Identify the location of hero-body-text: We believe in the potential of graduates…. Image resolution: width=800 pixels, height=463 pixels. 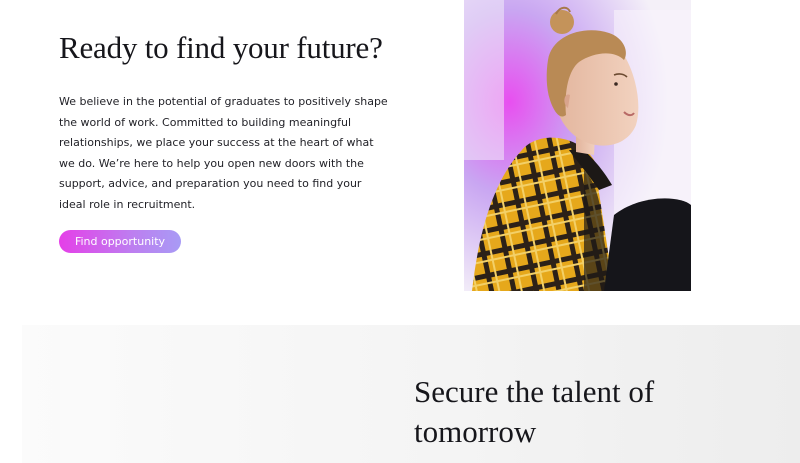
(223, 153).